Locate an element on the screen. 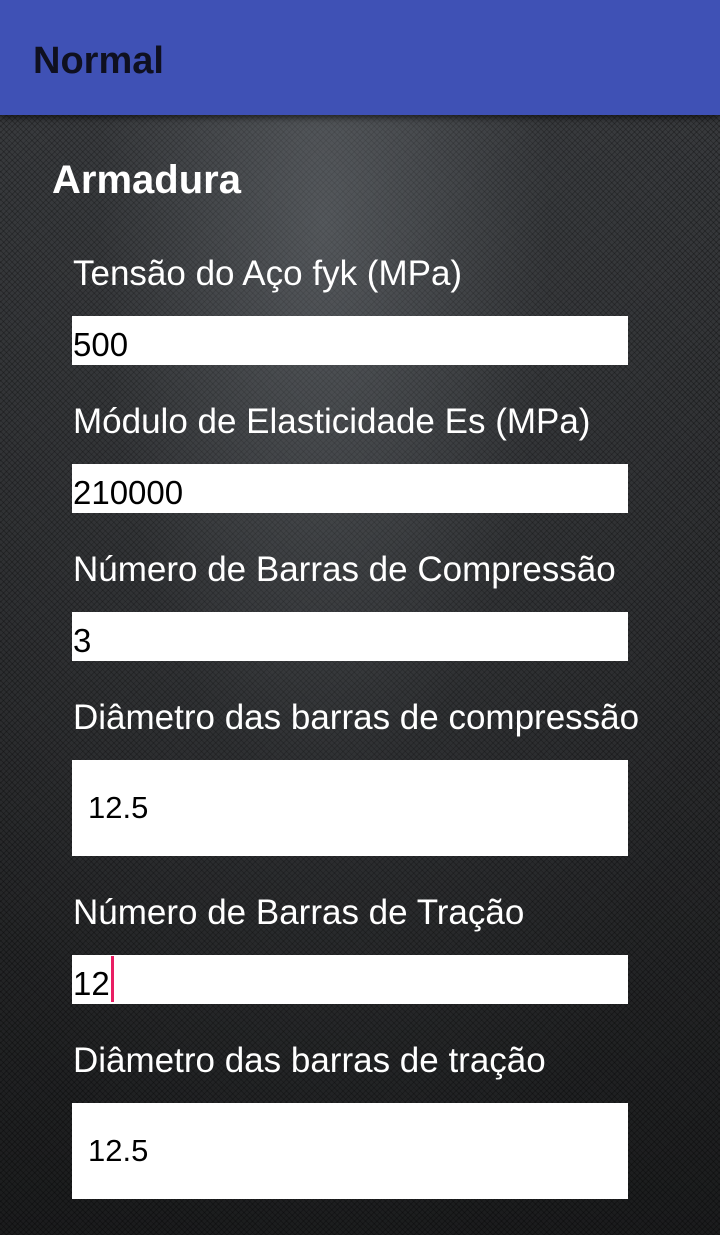 The height and width of the screenshot is (1235, 720). compression-bar-diameter-value: 12.5 is located at coordinates (118, 807).